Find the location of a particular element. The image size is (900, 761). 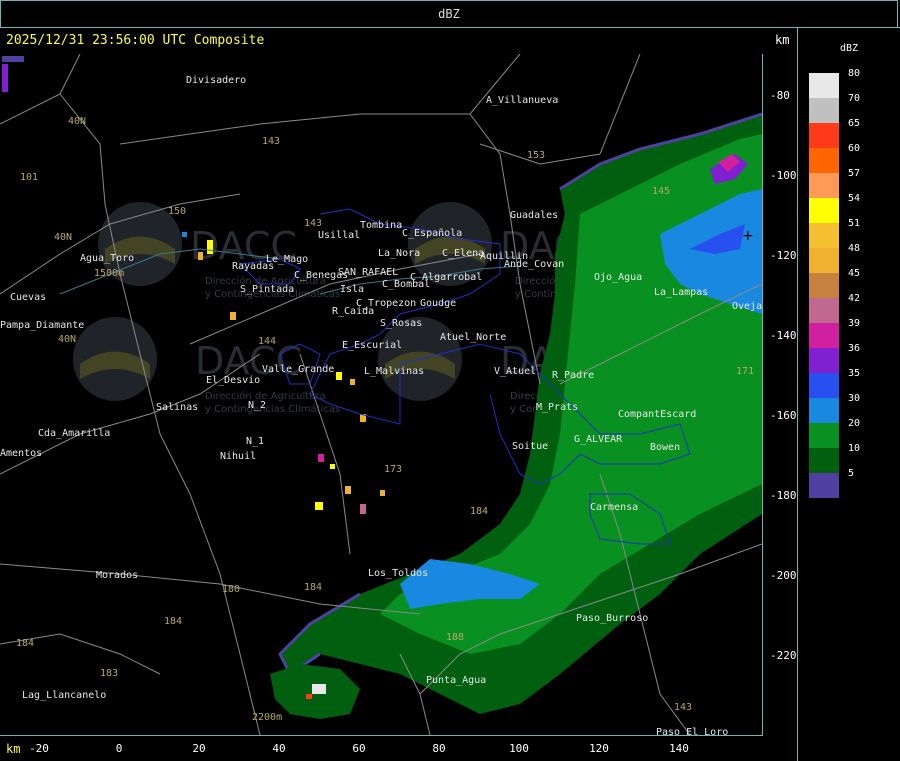

legend-label: 60 is located at coordinates (854, 148).